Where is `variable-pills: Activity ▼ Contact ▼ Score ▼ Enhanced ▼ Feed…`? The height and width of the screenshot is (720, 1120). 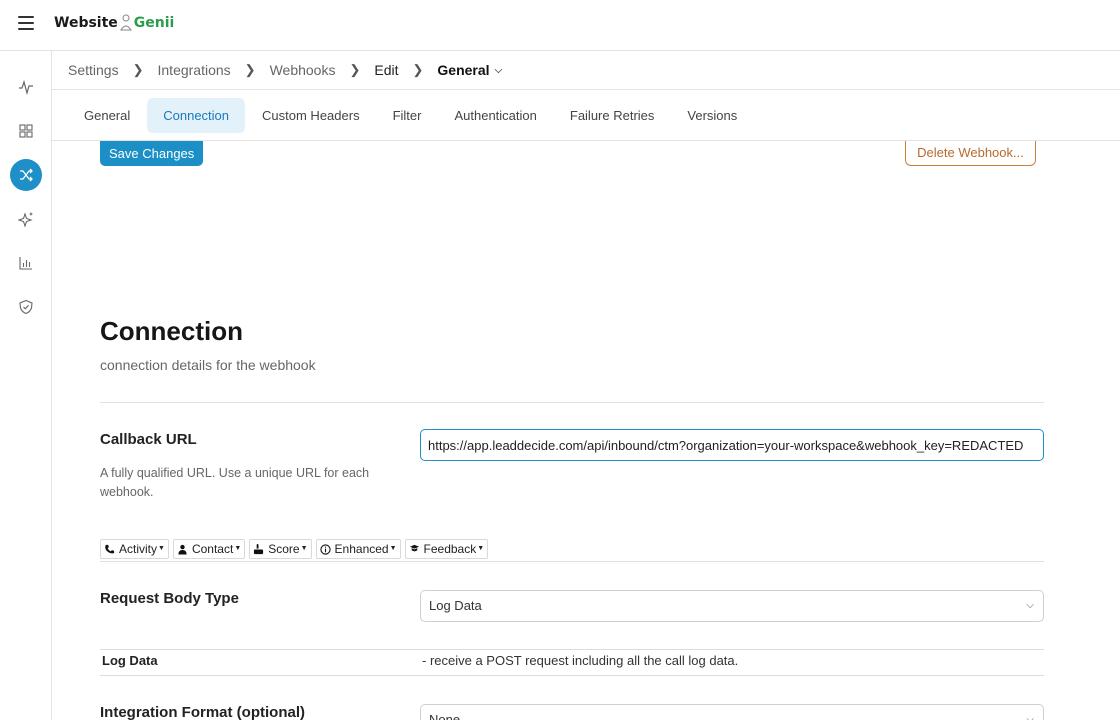
variable-pills: Activity ▼ Contact ▼ Score ▼ Enhanced ▼ Feed… is located at coordinates (296, 549).